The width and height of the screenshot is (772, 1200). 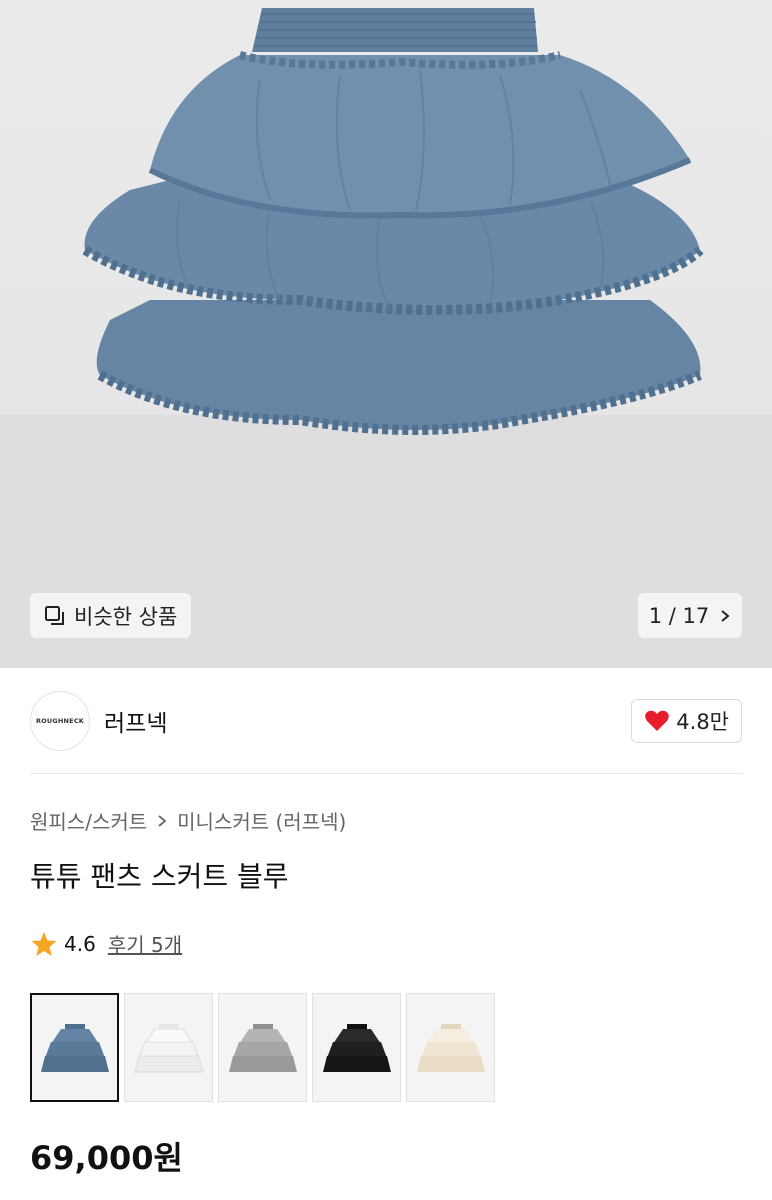 I want to click on color-thumbnail-blue, so click(x=74, y=1047).